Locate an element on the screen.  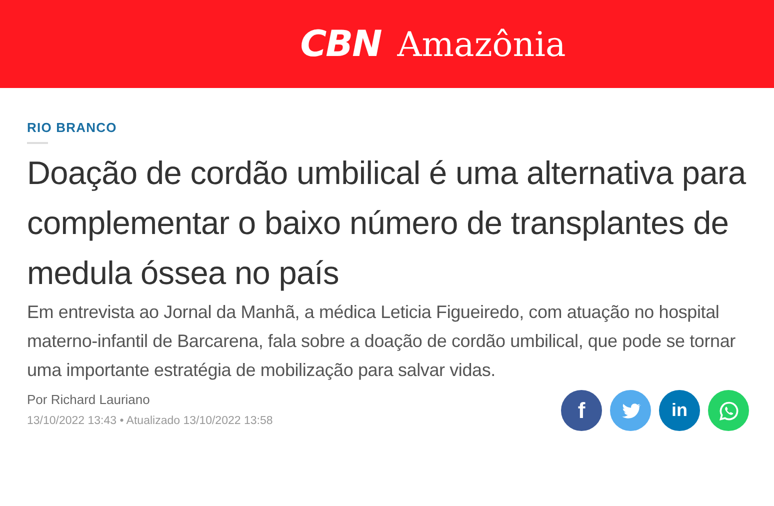
whatsapp-share-button is located at coordinates (728, 410).